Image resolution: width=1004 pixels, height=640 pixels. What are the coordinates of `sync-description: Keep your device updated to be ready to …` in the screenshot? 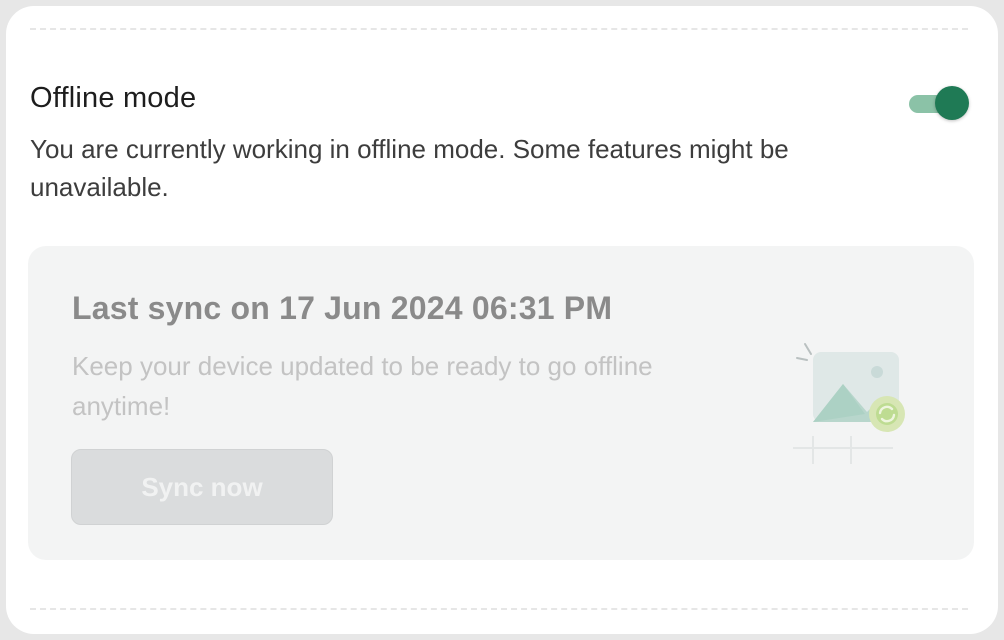 It's located at (362, 386).